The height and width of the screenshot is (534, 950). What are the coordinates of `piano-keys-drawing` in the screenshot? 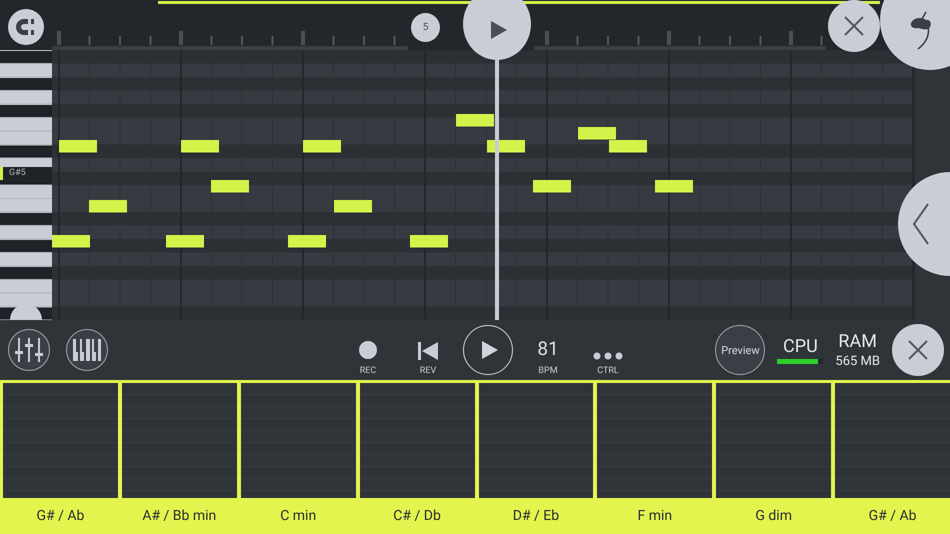 It's located at (26, 185).